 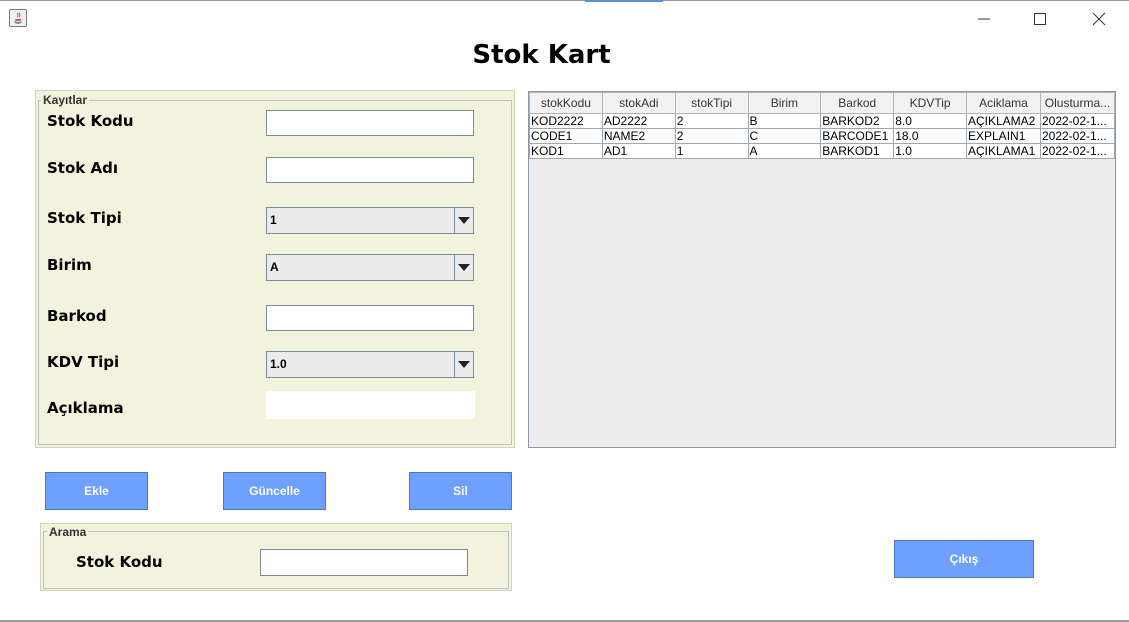 I want to click on kdv-tipi-selected-value: 1.0, so click(x=278, y=364).